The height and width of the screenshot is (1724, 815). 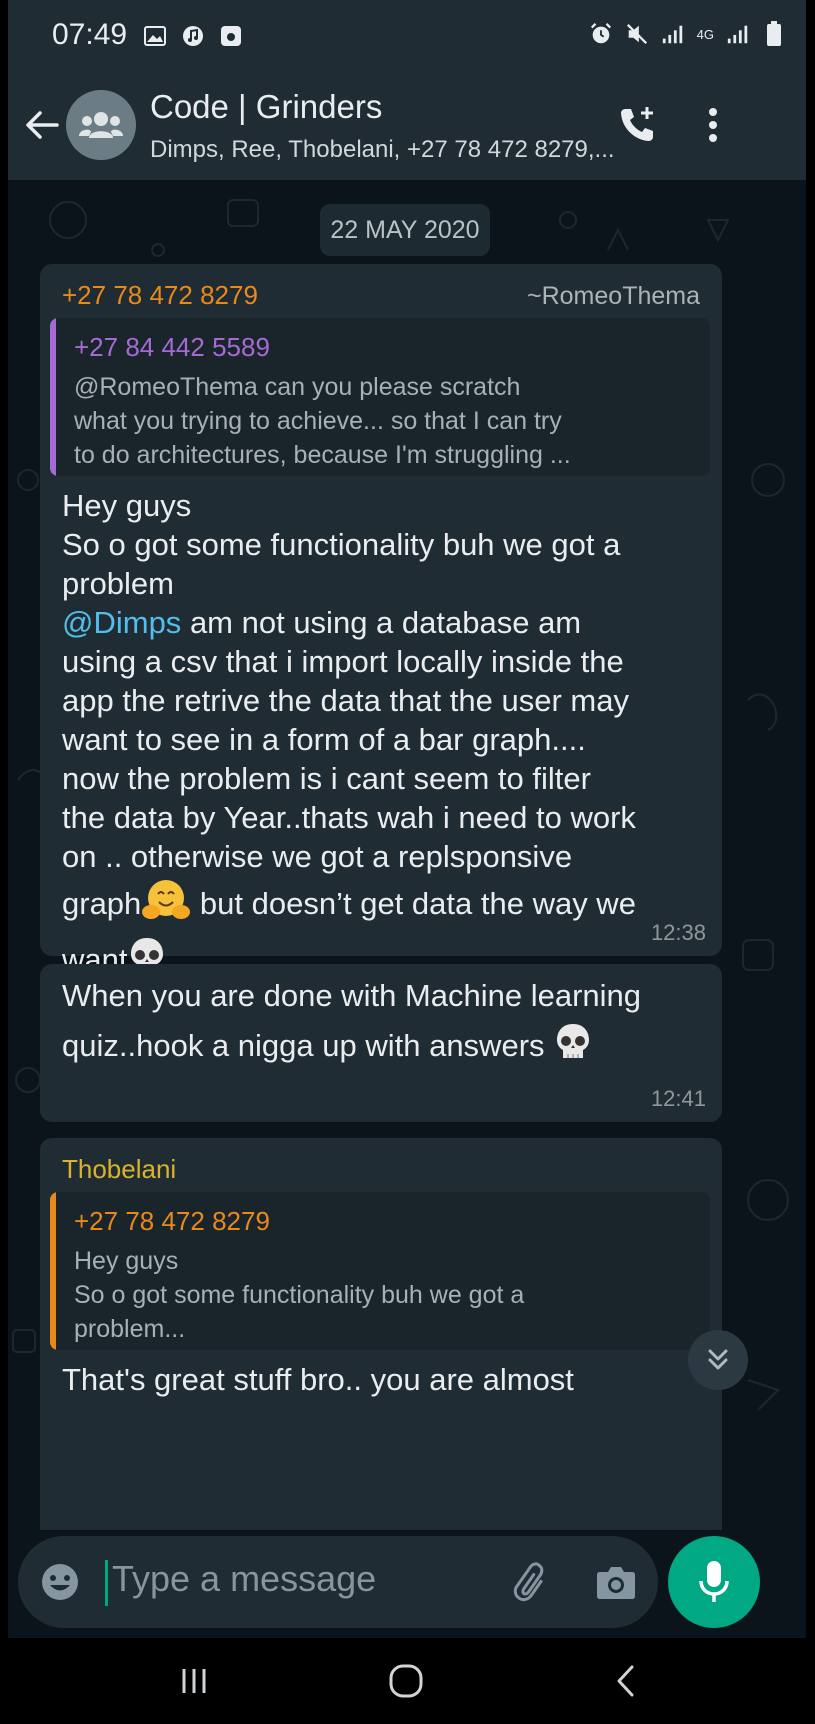 I want to click on message-text: That's great stuff bro.. you are almost, so click(x=387, y=1379).